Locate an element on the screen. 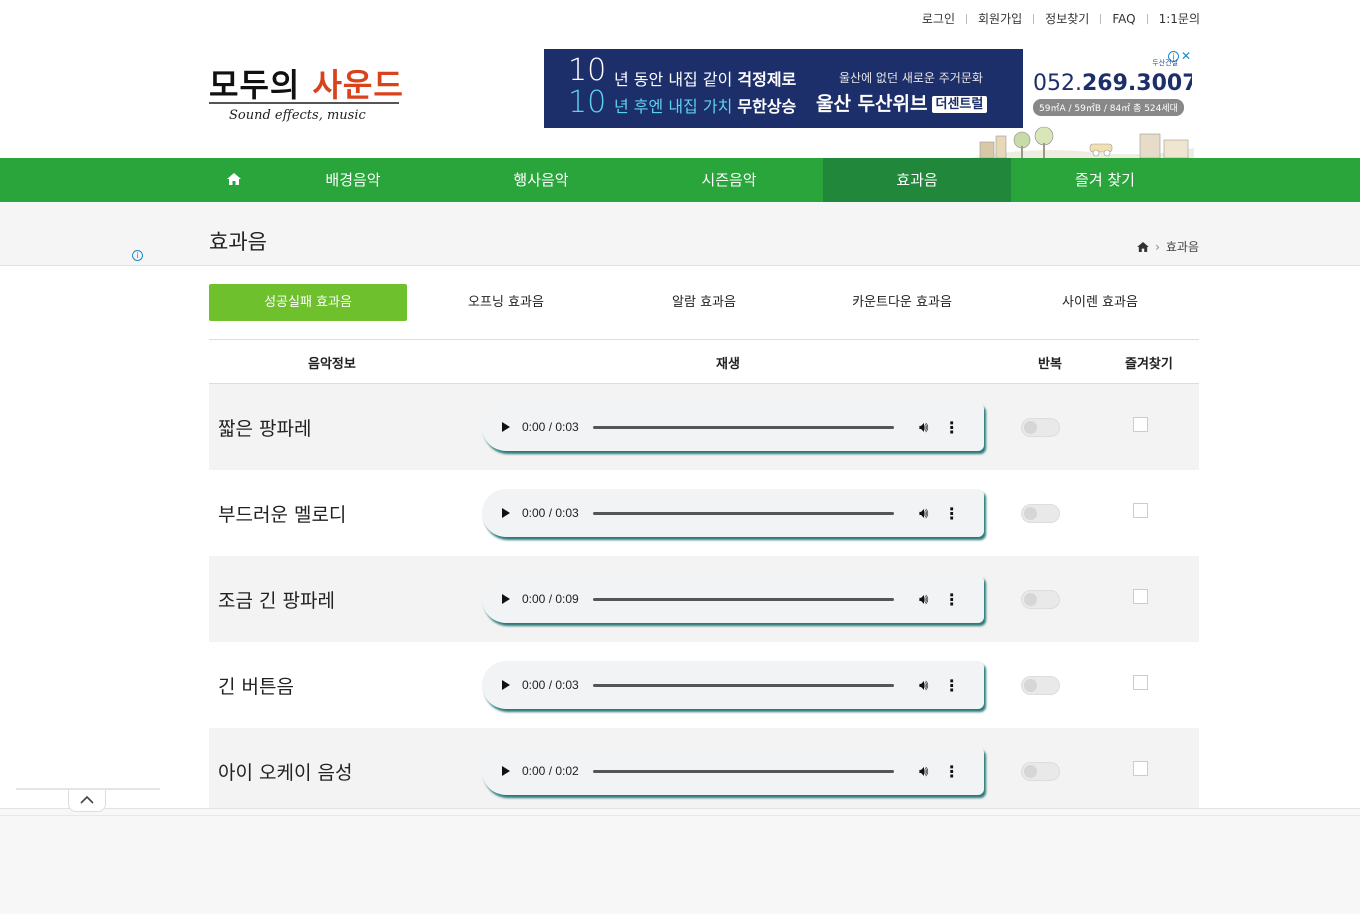 This screenshot has width=1360, height=914. audio-player: 0:00 / 0:02 🔊︎ ⋮ is located at coordinates (733, 771).